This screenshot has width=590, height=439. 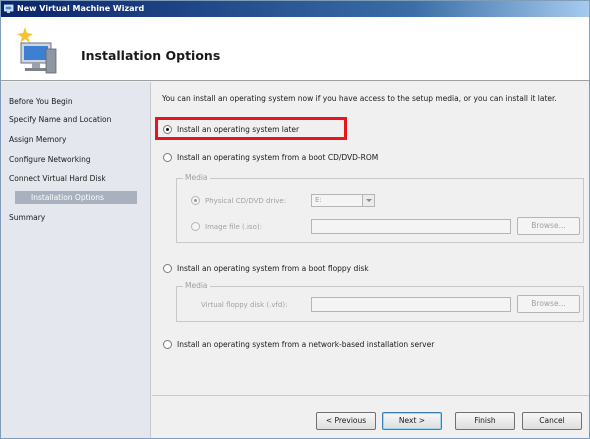 What do you see at coordinates (196, 177) in the screenshot?
I see `cd-media-legend: Media` at bounding box center [196, 177].